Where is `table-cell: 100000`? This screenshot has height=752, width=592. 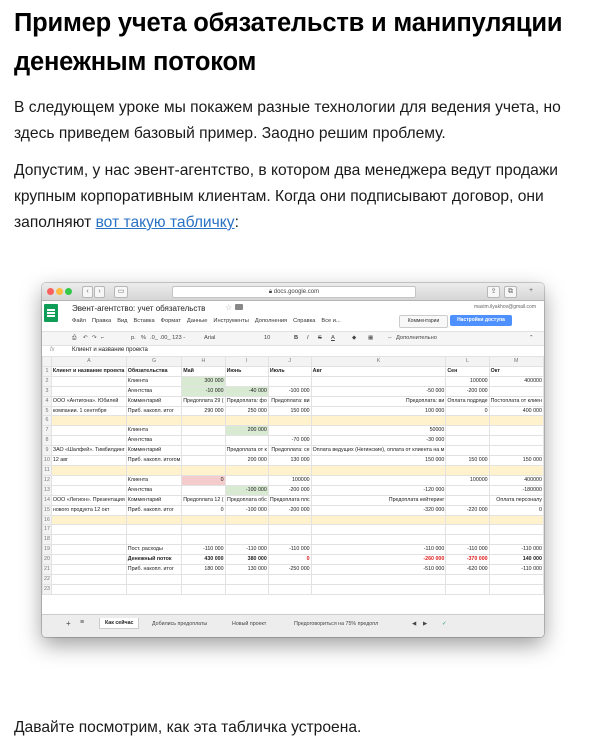
table-cell: 100000 is located at coordinates (289, 480).